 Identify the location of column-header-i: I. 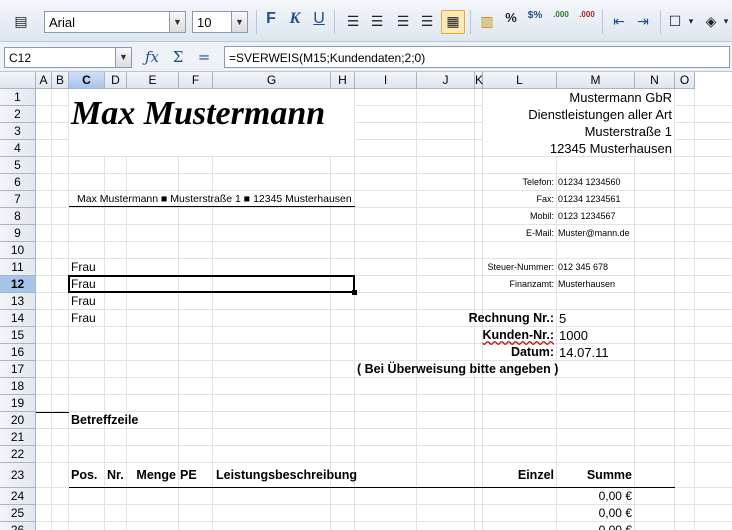
(386, 80).